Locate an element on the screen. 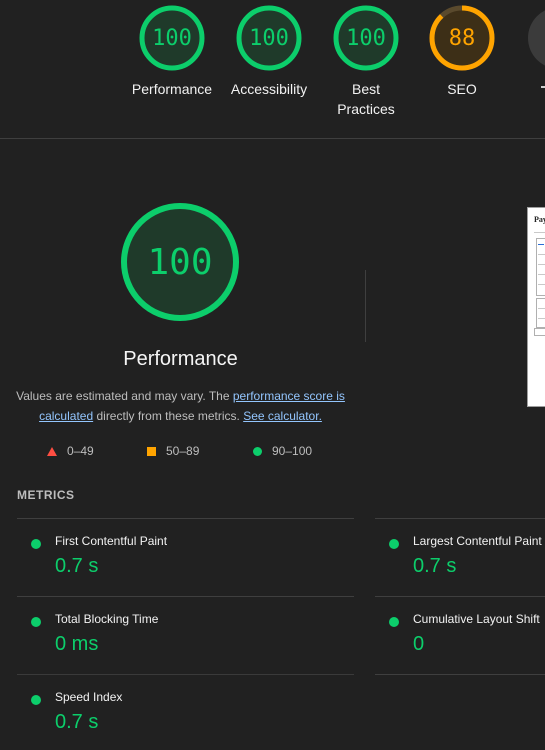  gauge-strip-divider is located at coordinates (272, 138).